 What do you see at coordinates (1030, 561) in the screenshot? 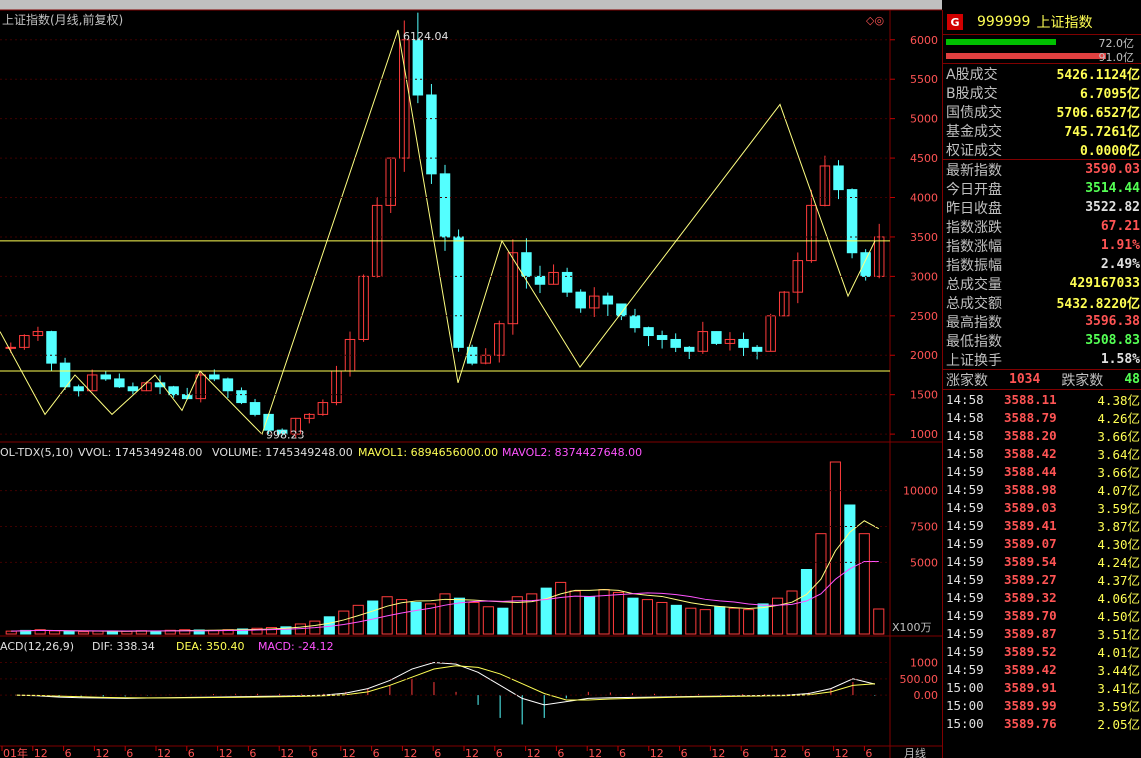
I see `tick-price: 3589.54` at bounding box center [1030, 561].